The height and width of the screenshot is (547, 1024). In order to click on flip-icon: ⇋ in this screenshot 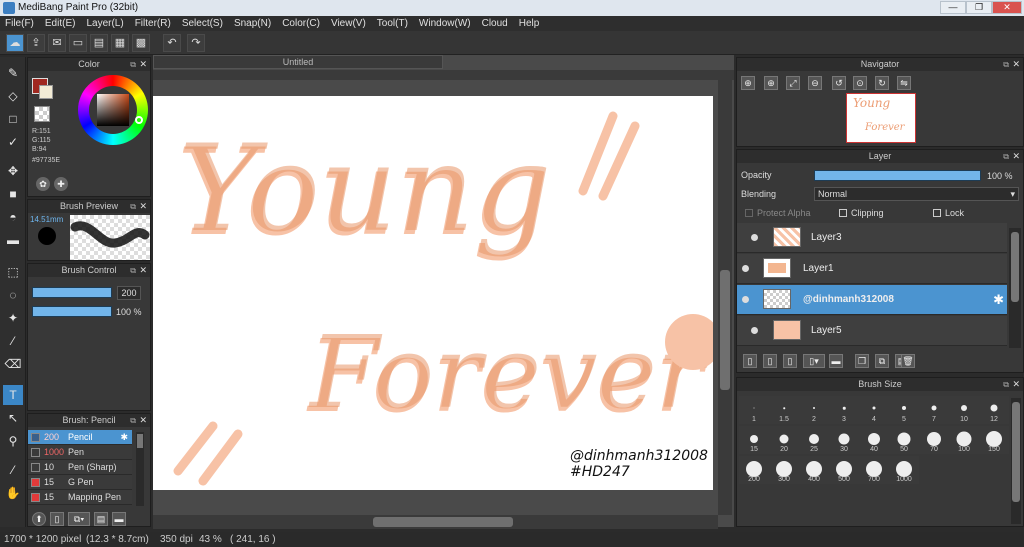, I will do `click(904, 83)`.